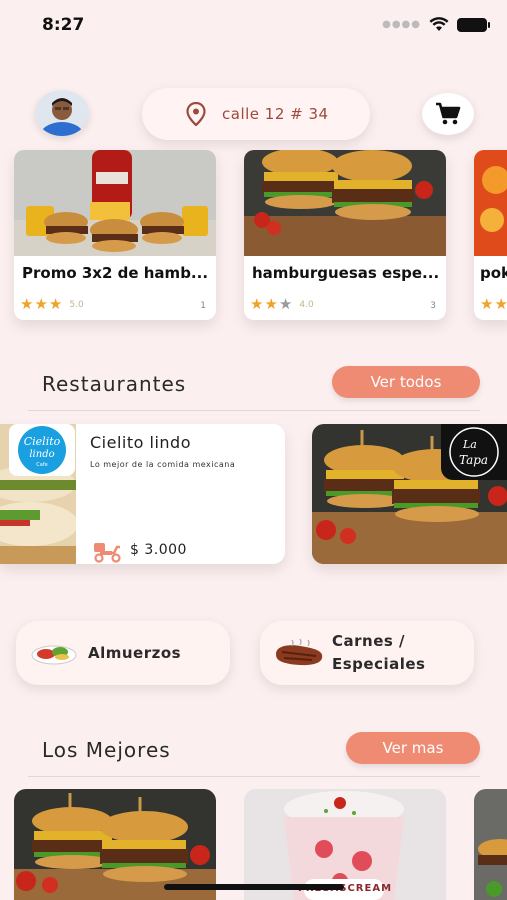 This screenshot has width=507, height=900. I want to click on battery-icon, so click(473, 24).